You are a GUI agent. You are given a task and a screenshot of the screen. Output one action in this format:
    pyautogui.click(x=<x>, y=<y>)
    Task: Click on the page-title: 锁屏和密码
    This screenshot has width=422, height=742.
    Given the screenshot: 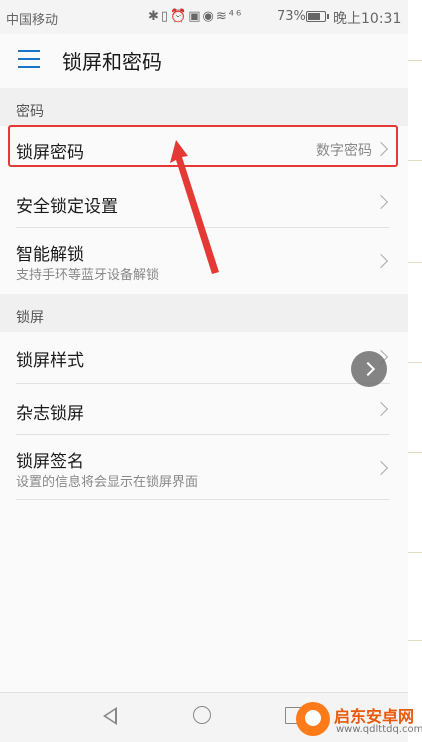 What is the action you would take?
    pyautogui.click(x=112, y=62)
    